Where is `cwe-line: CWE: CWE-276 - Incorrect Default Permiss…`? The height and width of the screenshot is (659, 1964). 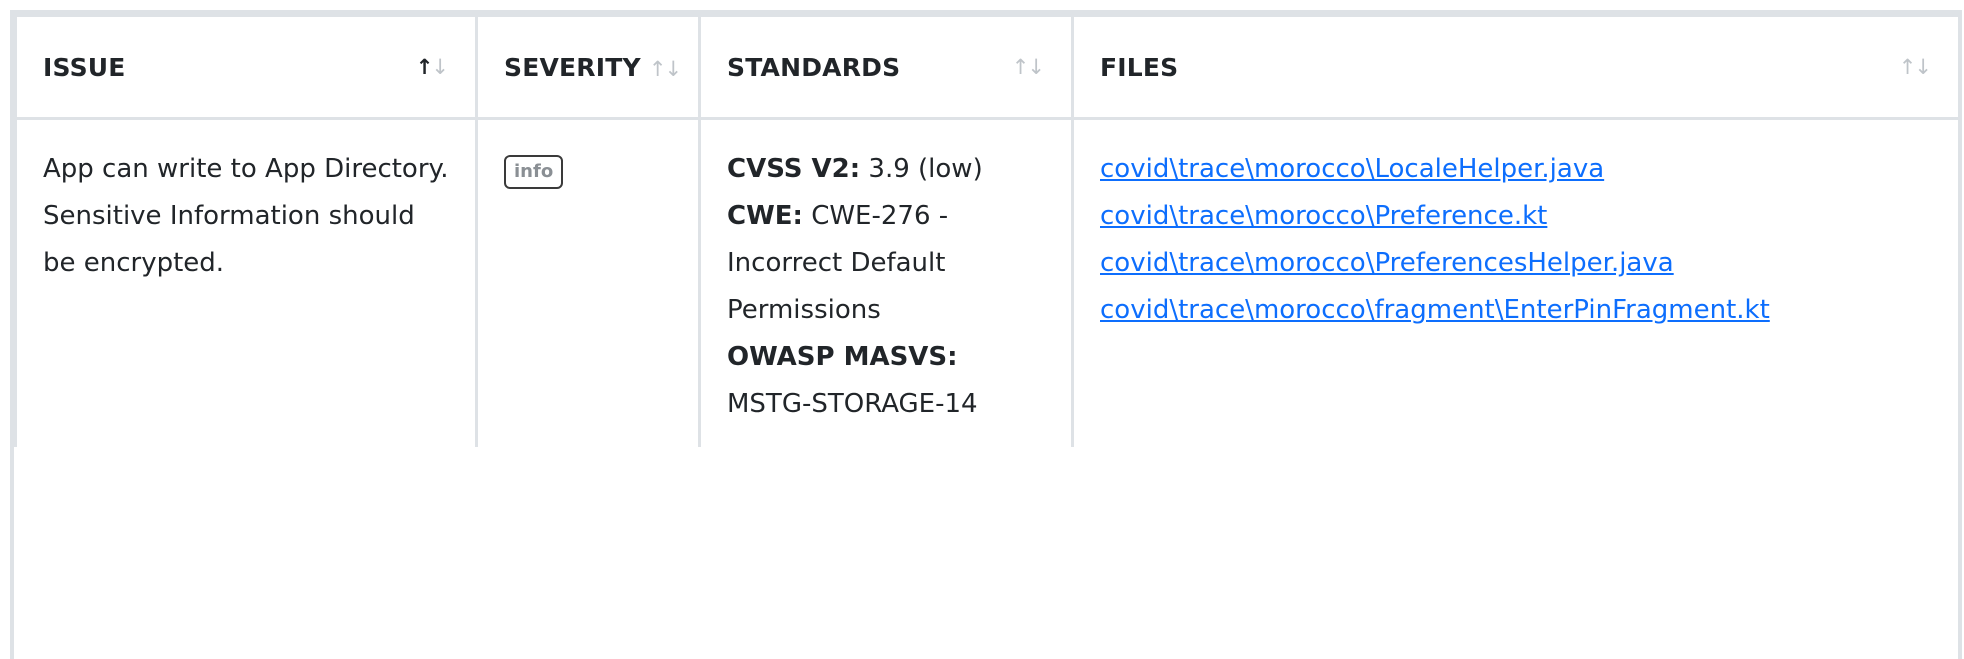
cwe-line: CWE: CWE-276 - Incorrect Default Permiss… is located at coordinates (886, 263).